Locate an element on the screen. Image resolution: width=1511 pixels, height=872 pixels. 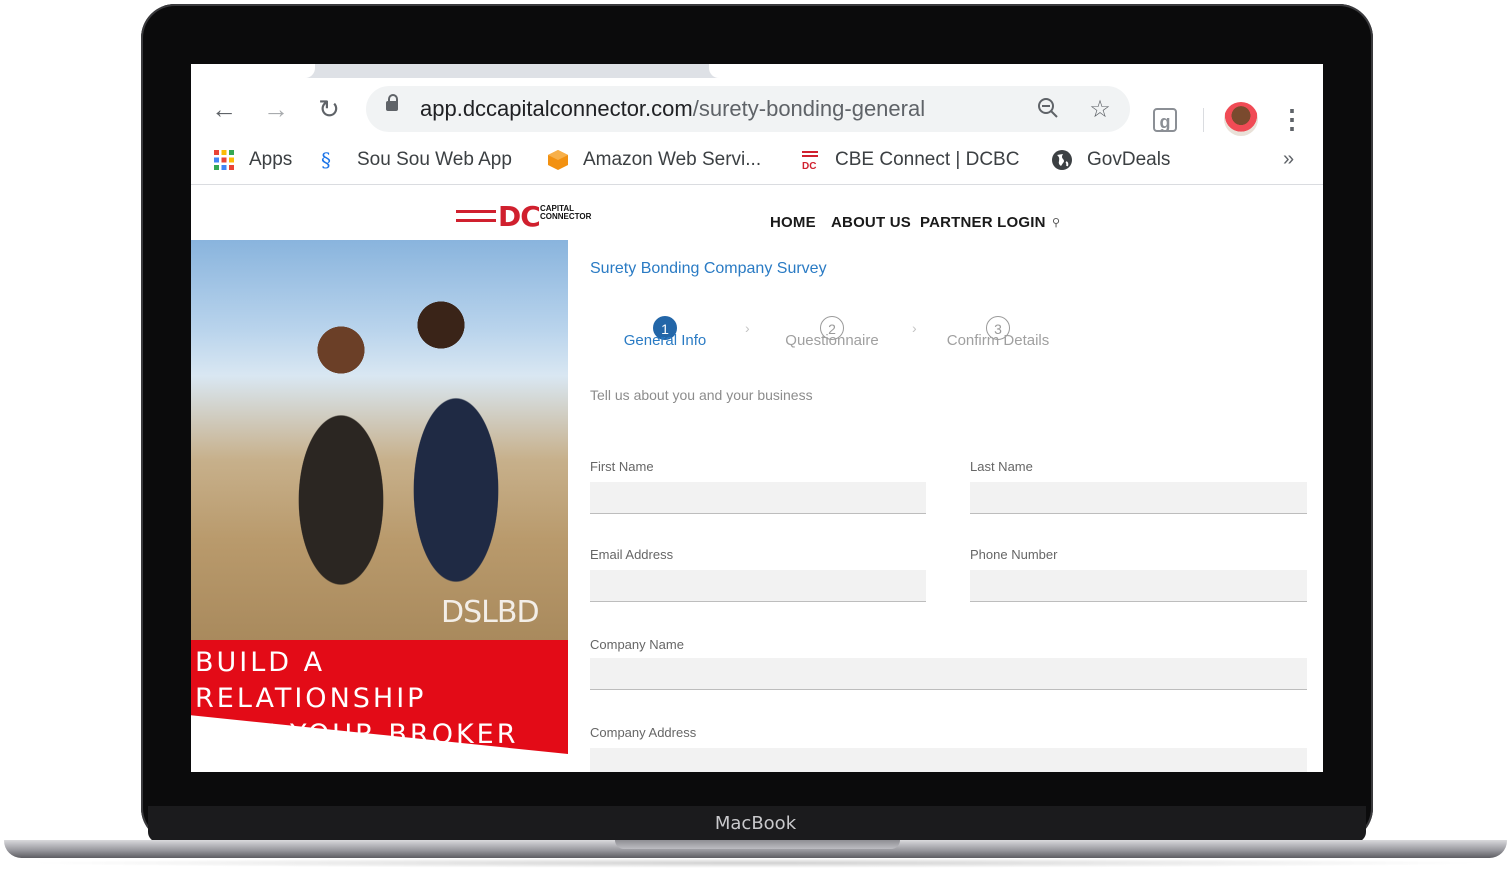
nav-partner-login: PARTNER LOGIN is located at coordinates (983, 222).